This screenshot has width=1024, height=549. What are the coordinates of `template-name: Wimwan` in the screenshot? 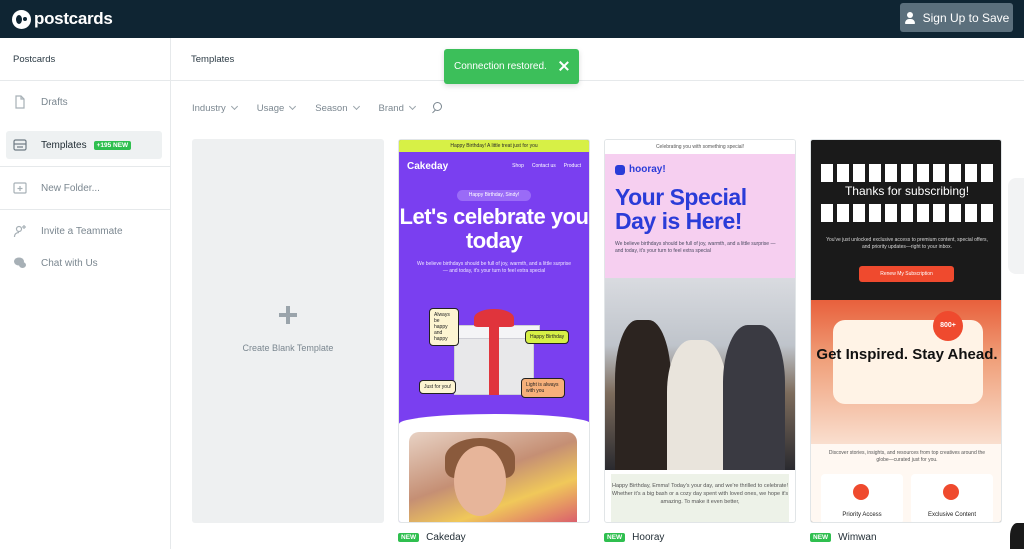 It's located at (857, 537).